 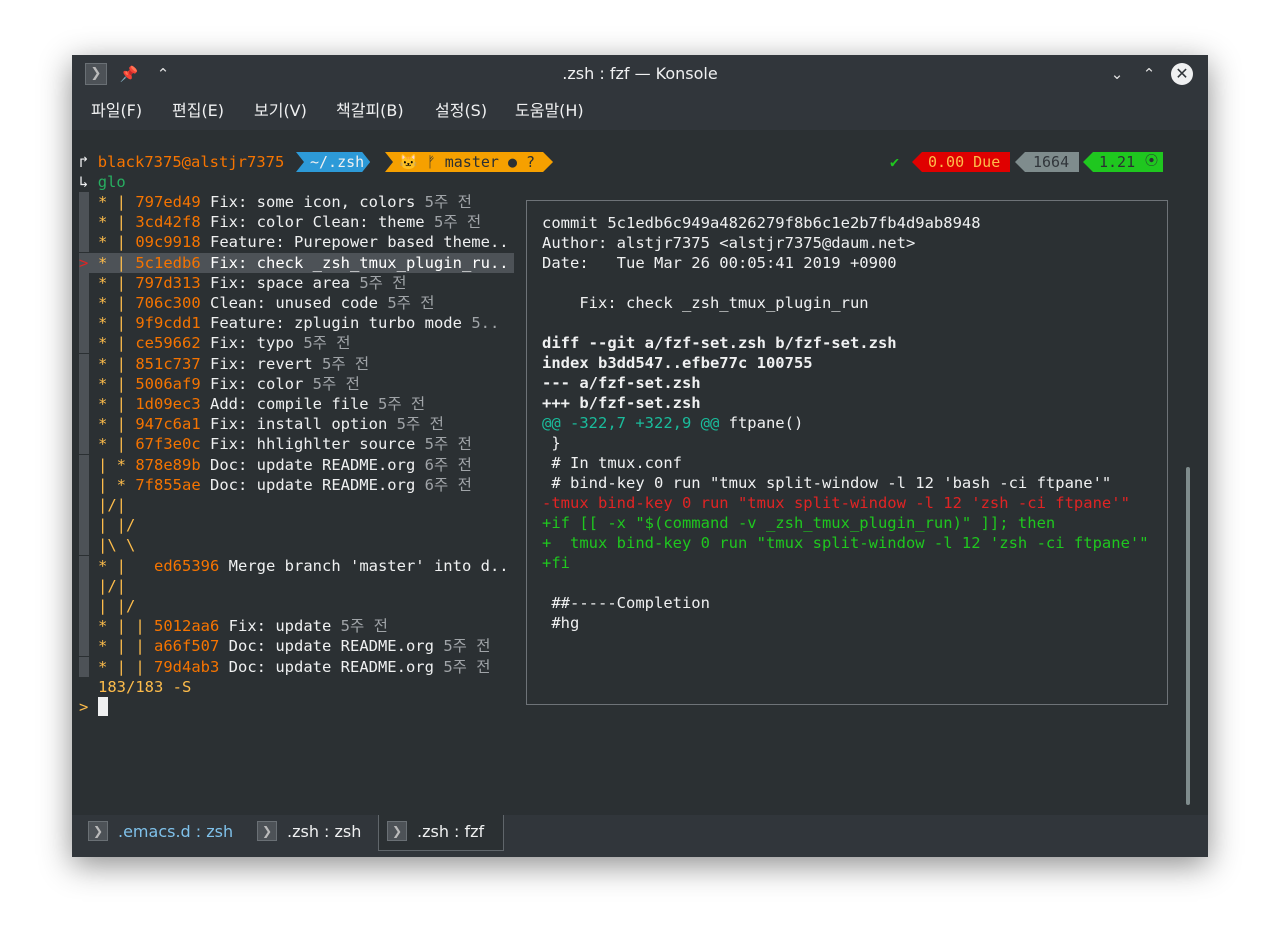 I want to click on log-row: * | 706c300 Clean: unused code 5주 전, so click(x=266, y=303).